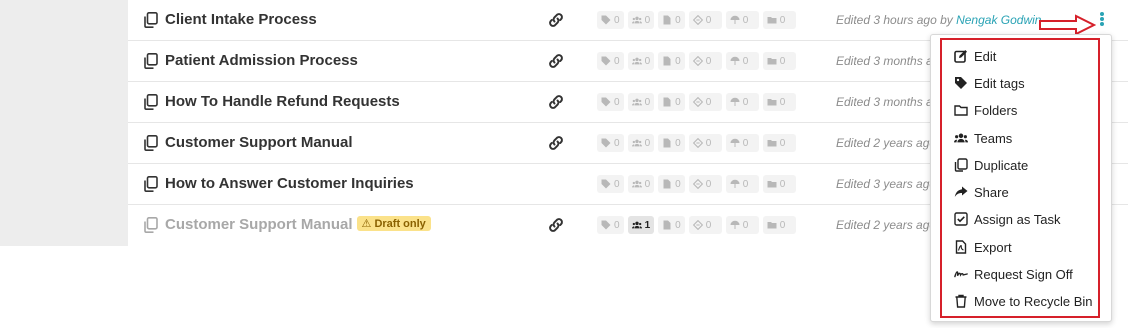  Describe the element at coordinates (259, 142) in the screenshot. I see `process-title: Customer Support Manual` at that location.